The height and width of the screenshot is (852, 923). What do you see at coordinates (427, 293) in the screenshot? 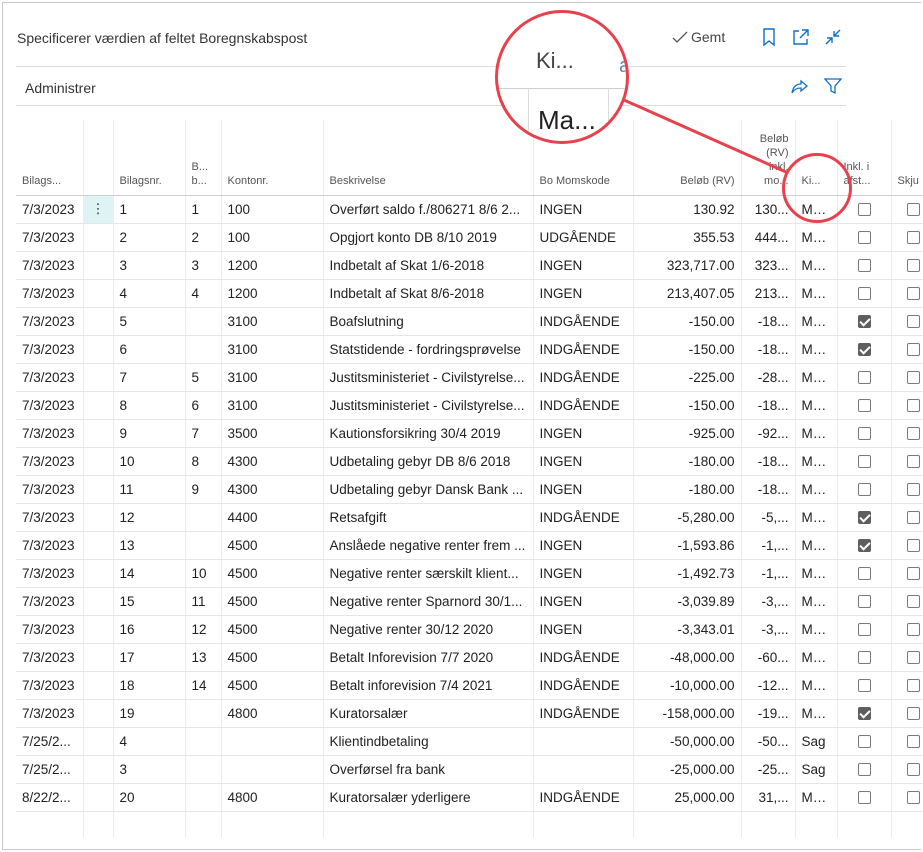
I see `table-cell: Indbetalt af Skat 8/6-2018` at bounding box center [427, 293].